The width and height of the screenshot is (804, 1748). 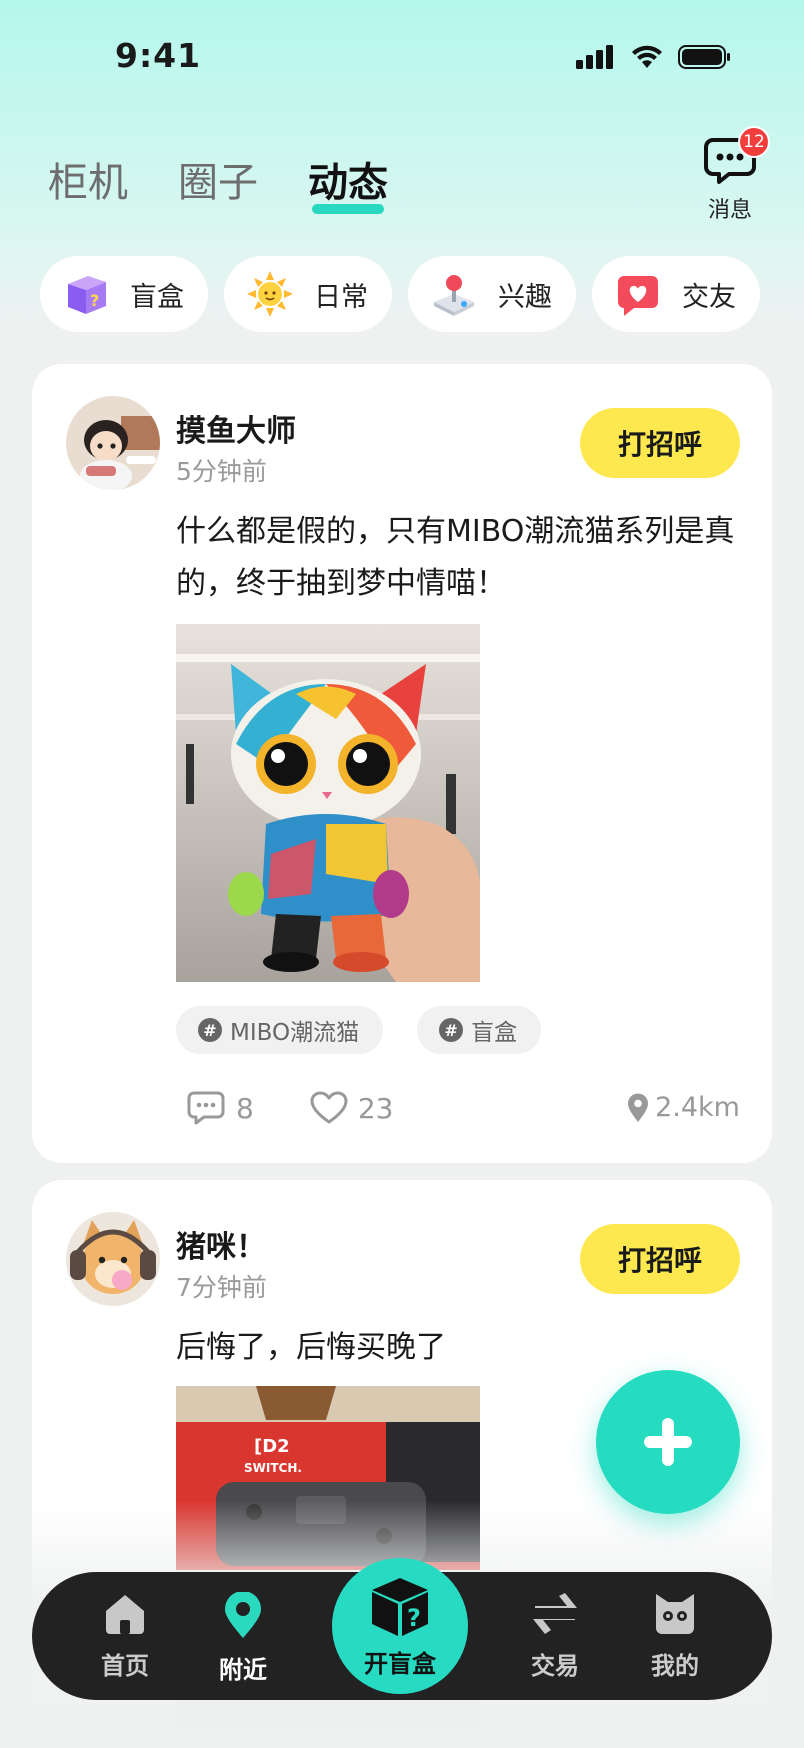 I want to click on unread-badge: 12, so click(x=754, y=142).